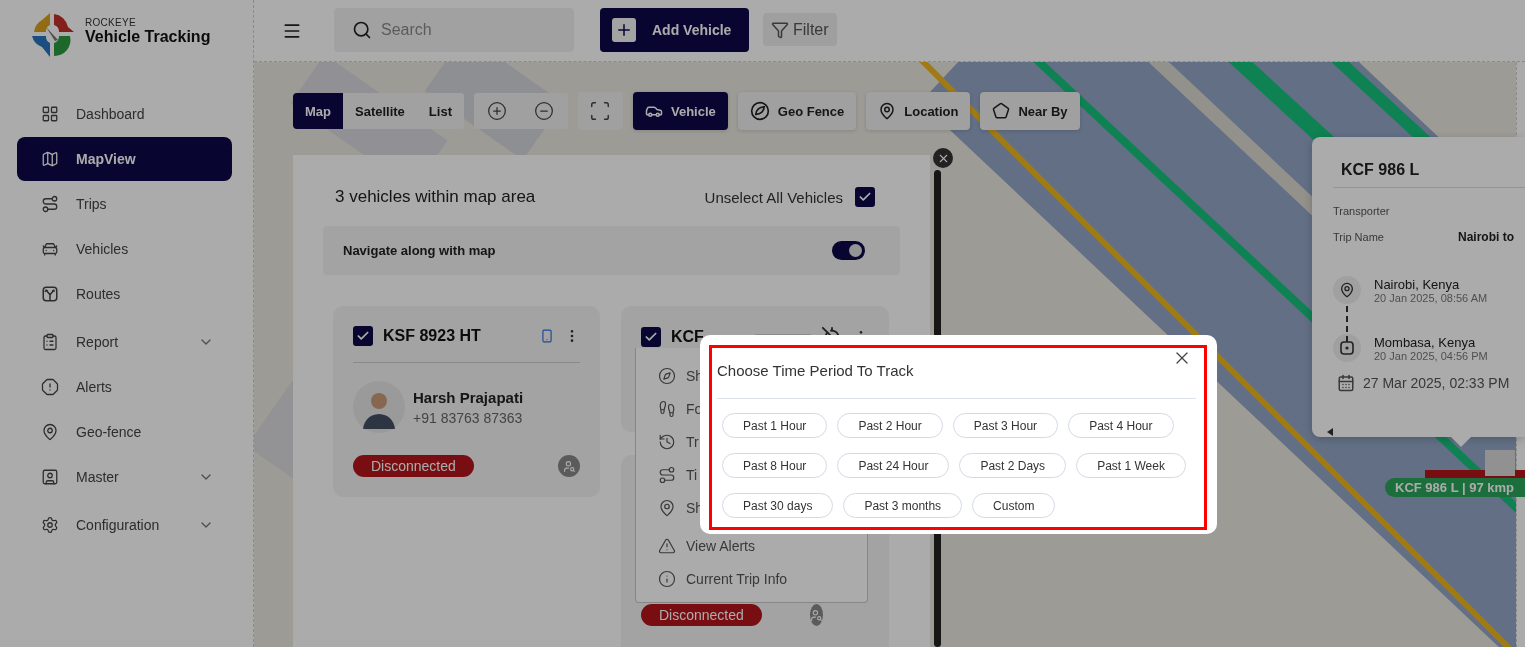 The width and height of the screenshot is (1525, 647). What do you see at coordinates (1436, 383) in the screenshot?
I see `updated-time: 27 Mar 2025, 02:33 PM` at bounding box center [1436, 383].